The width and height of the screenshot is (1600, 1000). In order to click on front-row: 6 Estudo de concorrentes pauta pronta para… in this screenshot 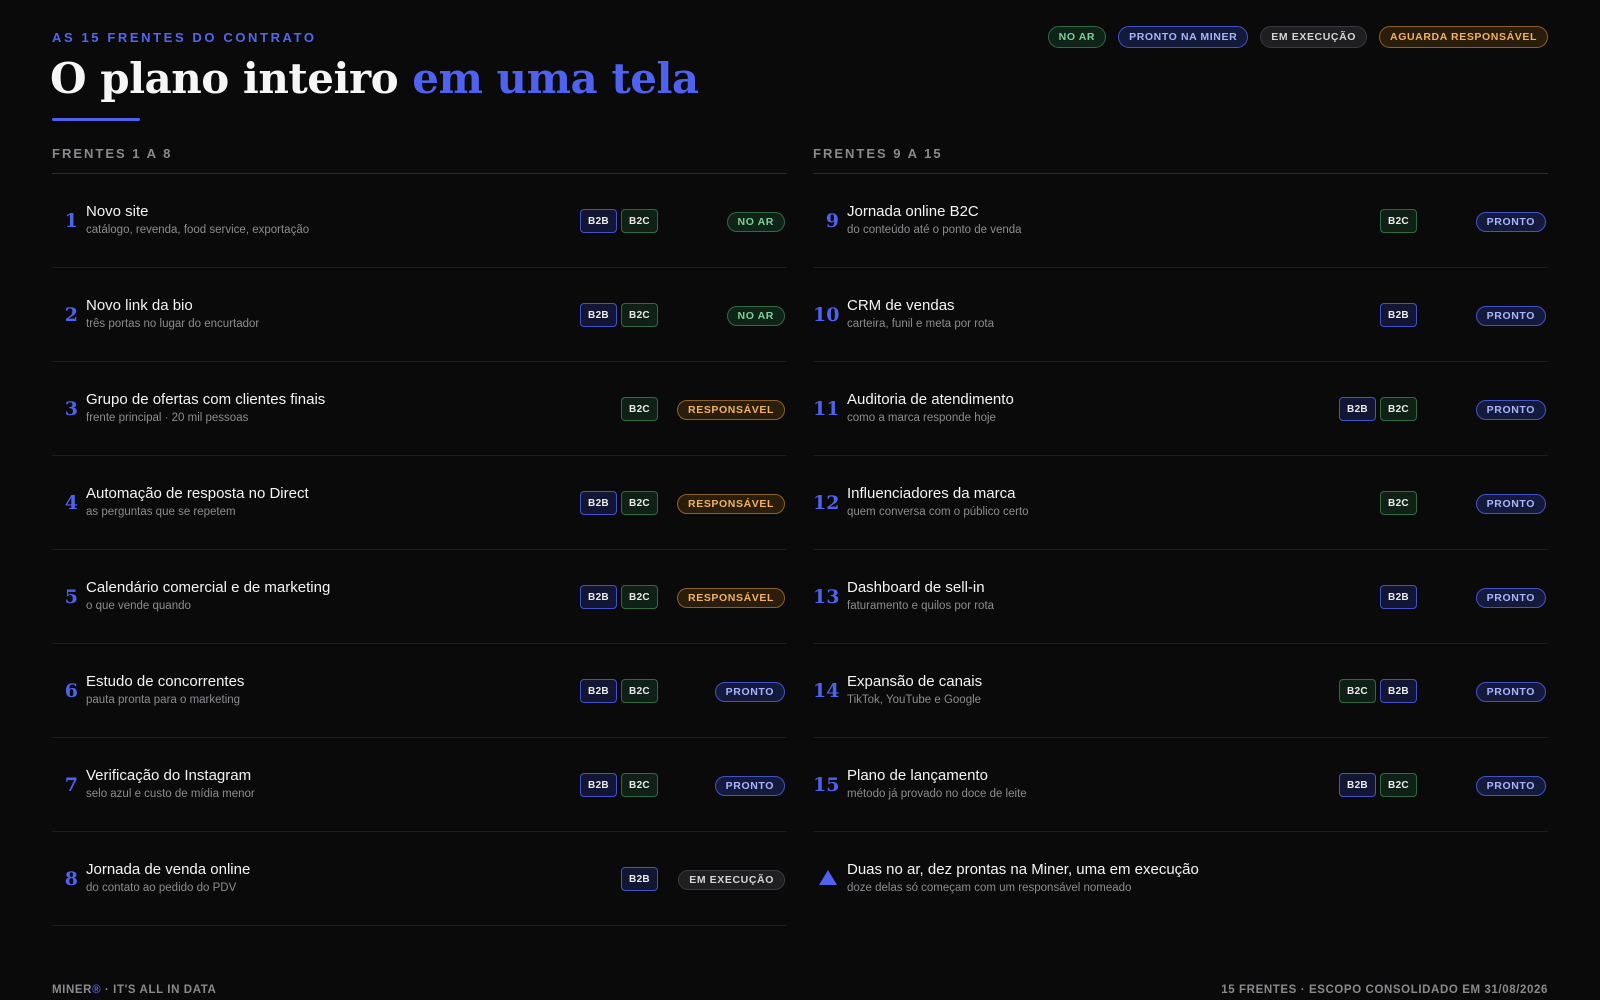, I will do `click(419, 691)`.